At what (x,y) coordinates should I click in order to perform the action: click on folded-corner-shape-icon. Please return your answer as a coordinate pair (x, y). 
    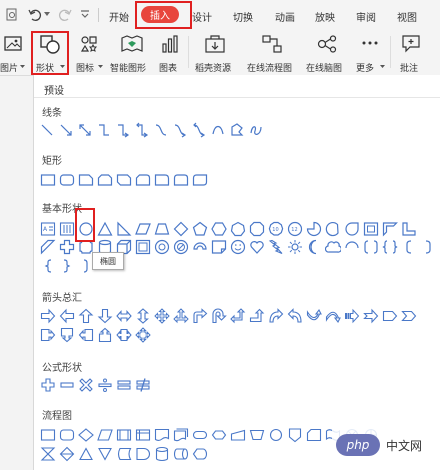
    Looking at the image, I should click on (219, 247).